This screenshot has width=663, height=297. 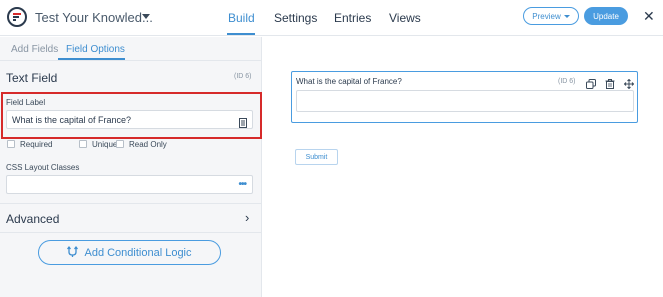 What do you see at coordinates (295, 18) in the screenshot?
I see `tab-settings: Settings` at bounding box center [295, 18].